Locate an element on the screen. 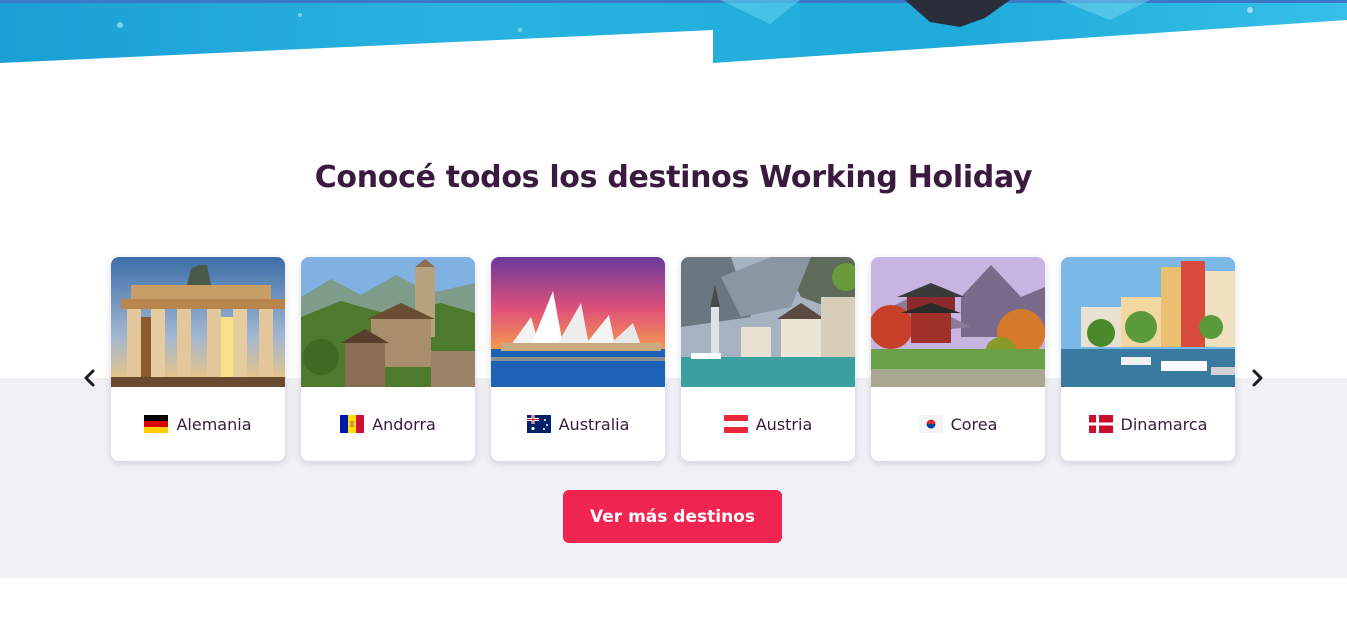 This screenshot has width=1347, height=626. chevron-right-icon is located at coordinates (1257, 378).